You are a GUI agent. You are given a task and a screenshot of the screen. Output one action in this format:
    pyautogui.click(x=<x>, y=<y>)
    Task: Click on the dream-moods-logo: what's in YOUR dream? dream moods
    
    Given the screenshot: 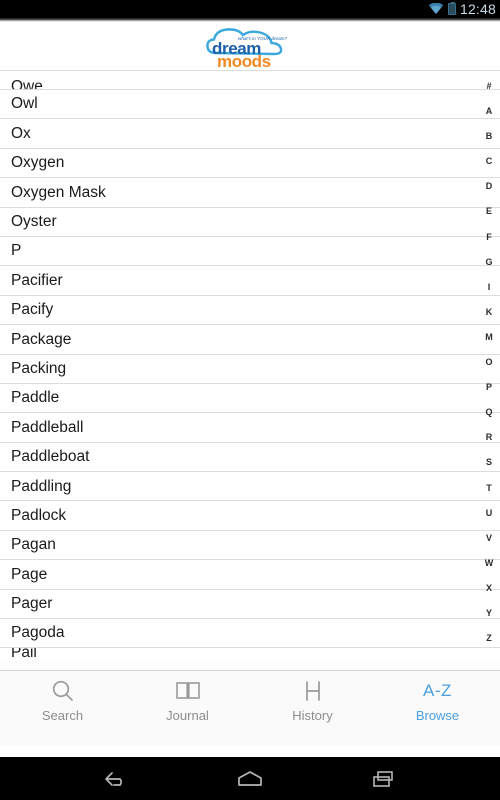 What is the action you would take?
    pyautogui.click(x=250, y=47)
    